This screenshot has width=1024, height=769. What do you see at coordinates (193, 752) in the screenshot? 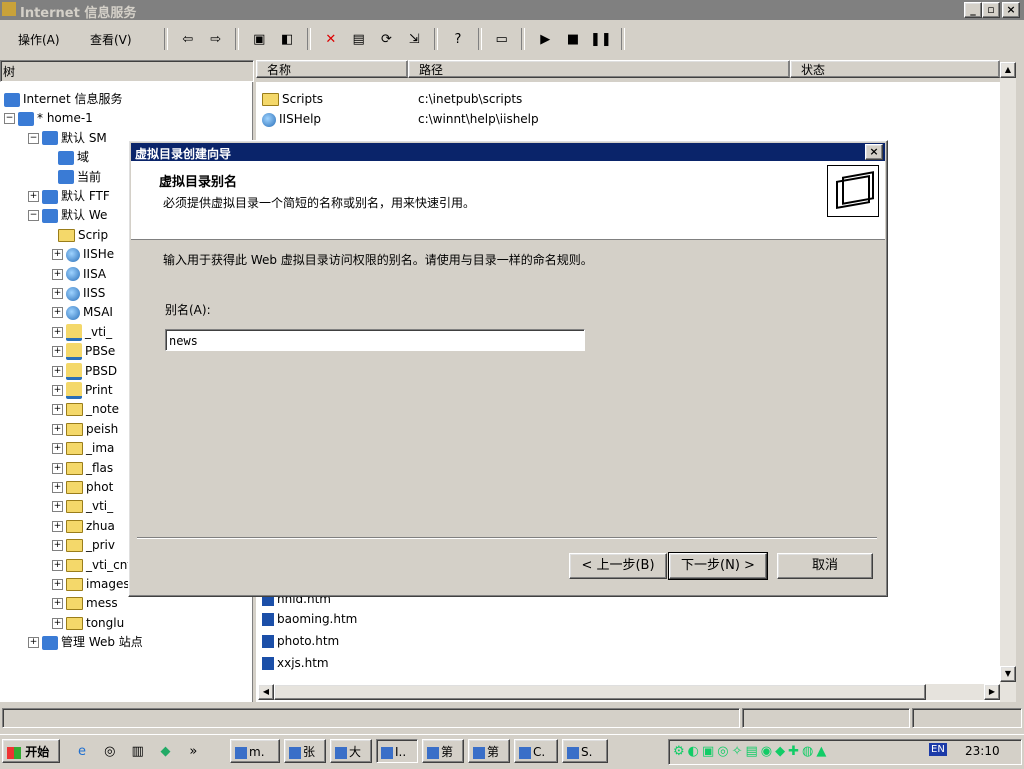
I see `more-icon: »` at bounding box center [193, 752].